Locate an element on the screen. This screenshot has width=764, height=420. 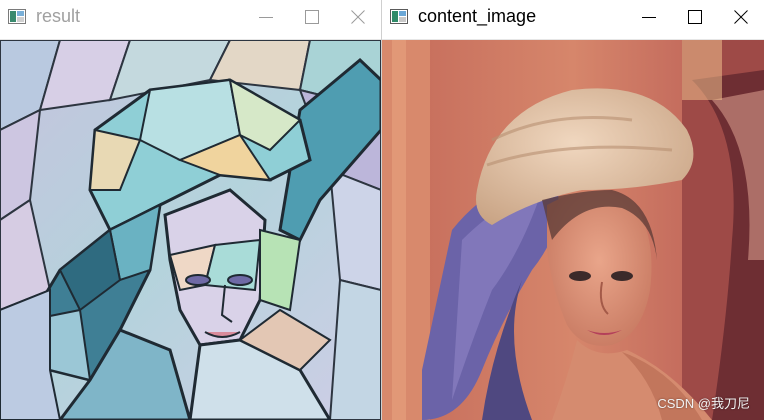
watermark: CSDN @我刀尼 is located at coordinates (703, 403).